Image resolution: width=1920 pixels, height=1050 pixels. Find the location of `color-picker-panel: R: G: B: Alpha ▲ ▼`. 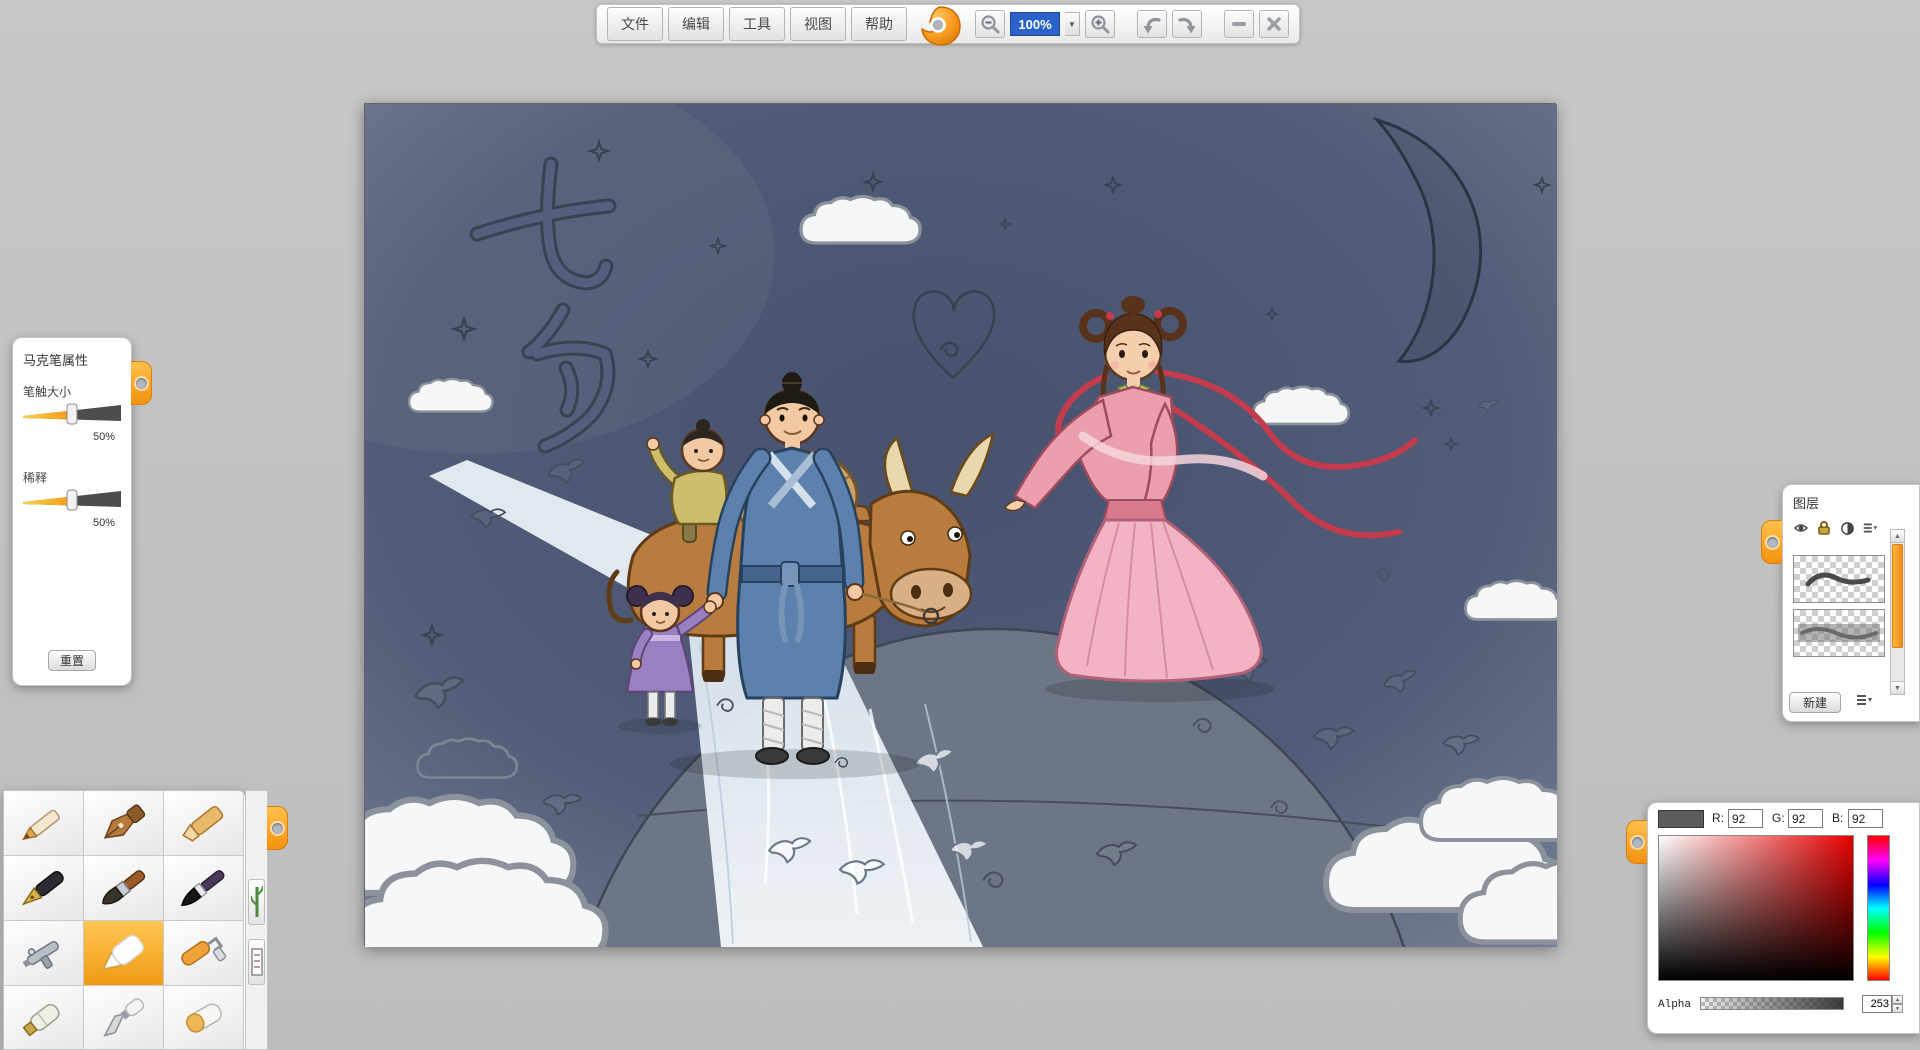

color-picker-panel: R: G: B: Alpha ▲ ▼ is located at coordinates (1783, 918).